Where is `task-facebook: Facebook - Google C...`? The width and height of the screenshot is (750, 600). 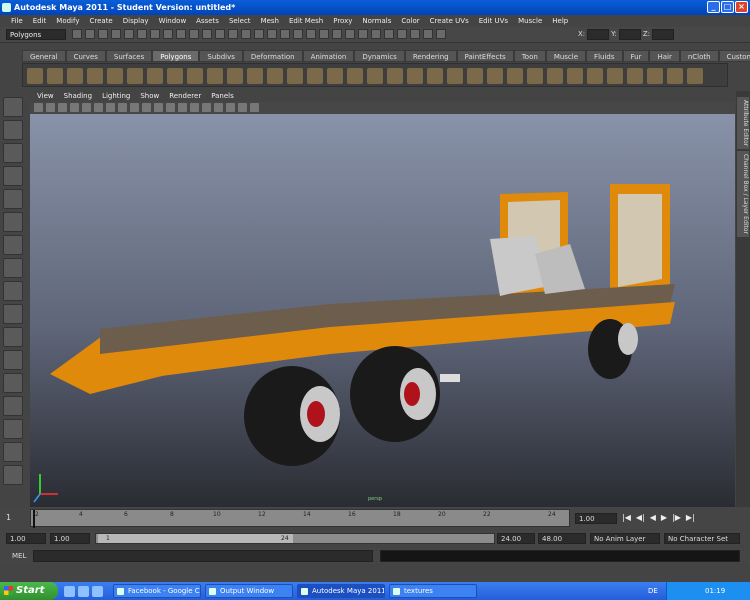 task-facebook: Facebook - Google C... is located at coordinates (157, 591).